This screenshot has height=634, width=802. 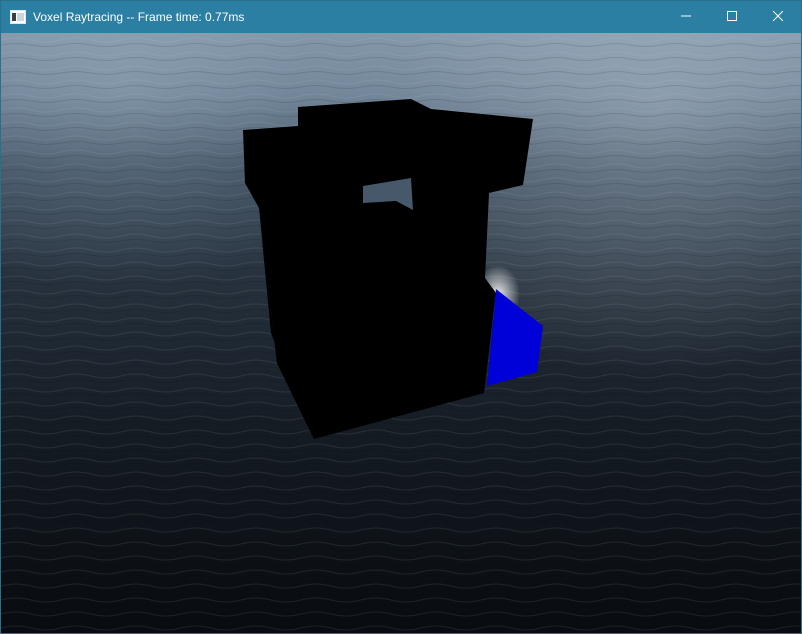 I want to click on window-controls, so click(x=732, y=17).